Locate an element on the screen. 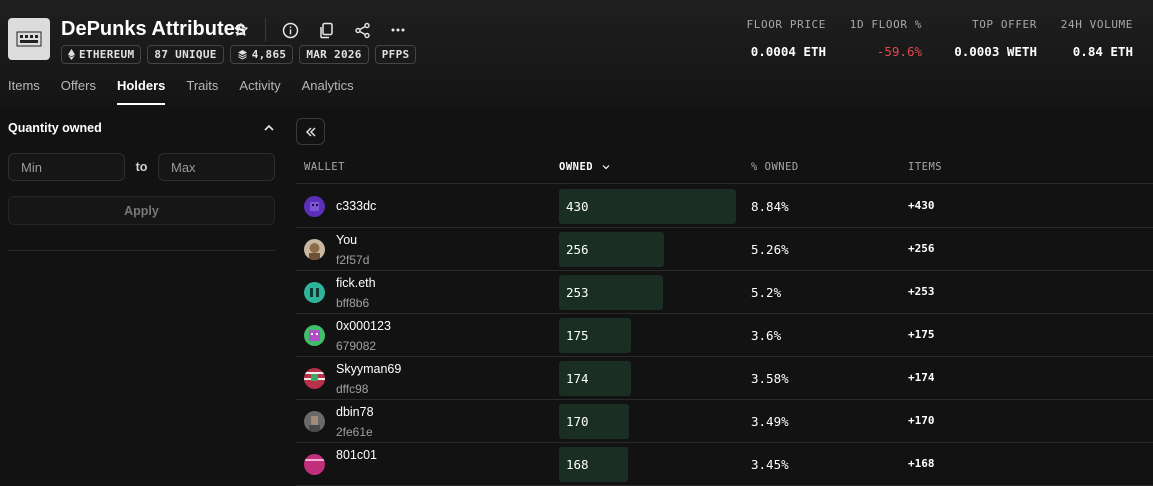 This screenshot has width=1153, height=486. chain-label: ETHEREUM is located at coordinates (107, 54).